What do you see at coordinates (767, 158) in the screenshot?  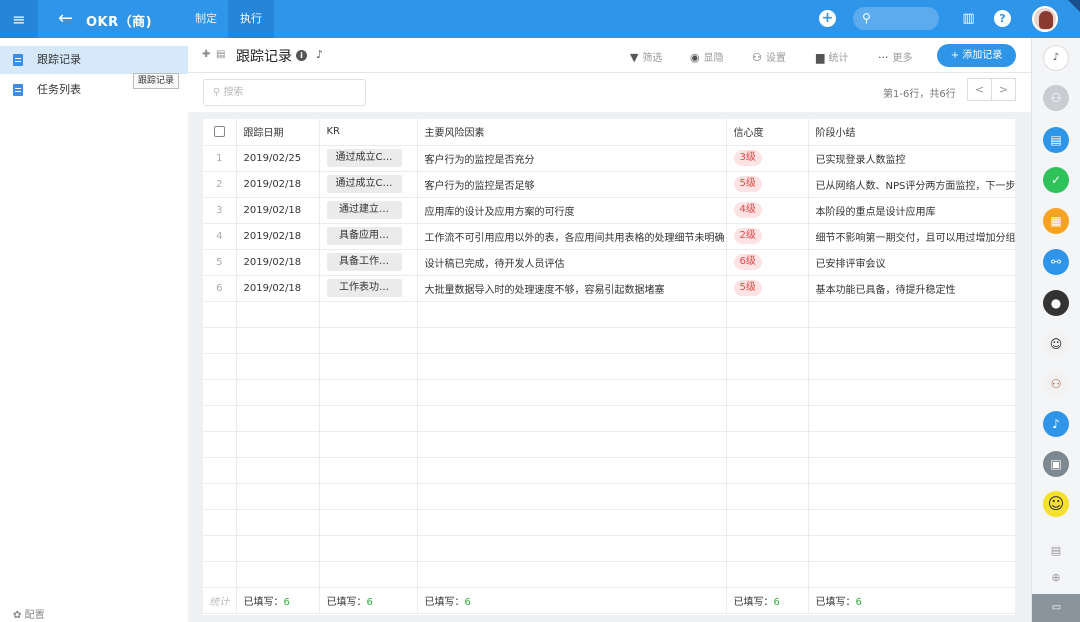 I see `confidence-cell: 3级` at bounding box center [767, 158].